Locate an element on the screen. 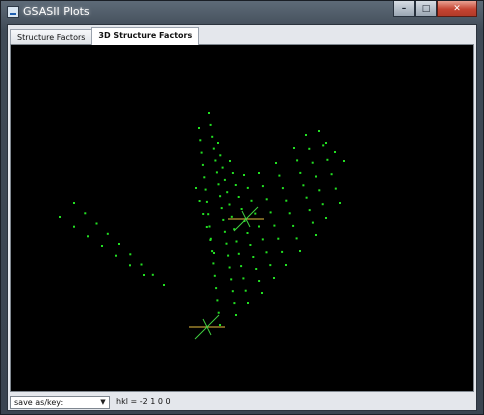 The image size is (484, 415). chevron-down-icon: ▼ is located at coordinates (103, 402).